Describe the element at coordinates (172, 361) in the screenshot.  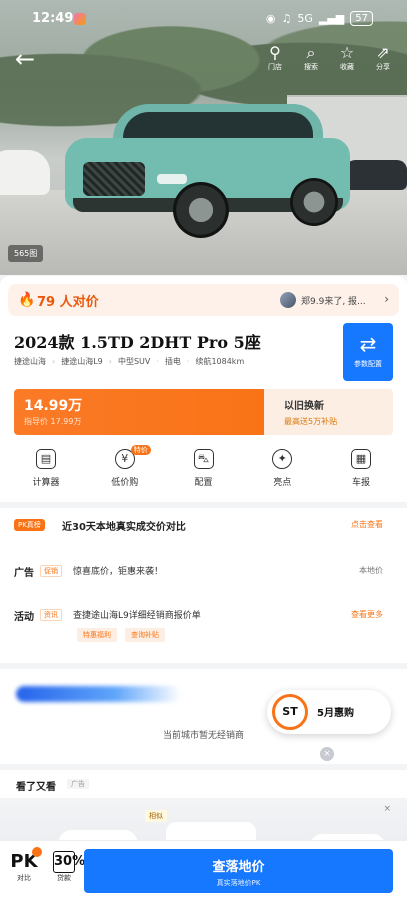
I see `meta-energy: 插电` at that location.